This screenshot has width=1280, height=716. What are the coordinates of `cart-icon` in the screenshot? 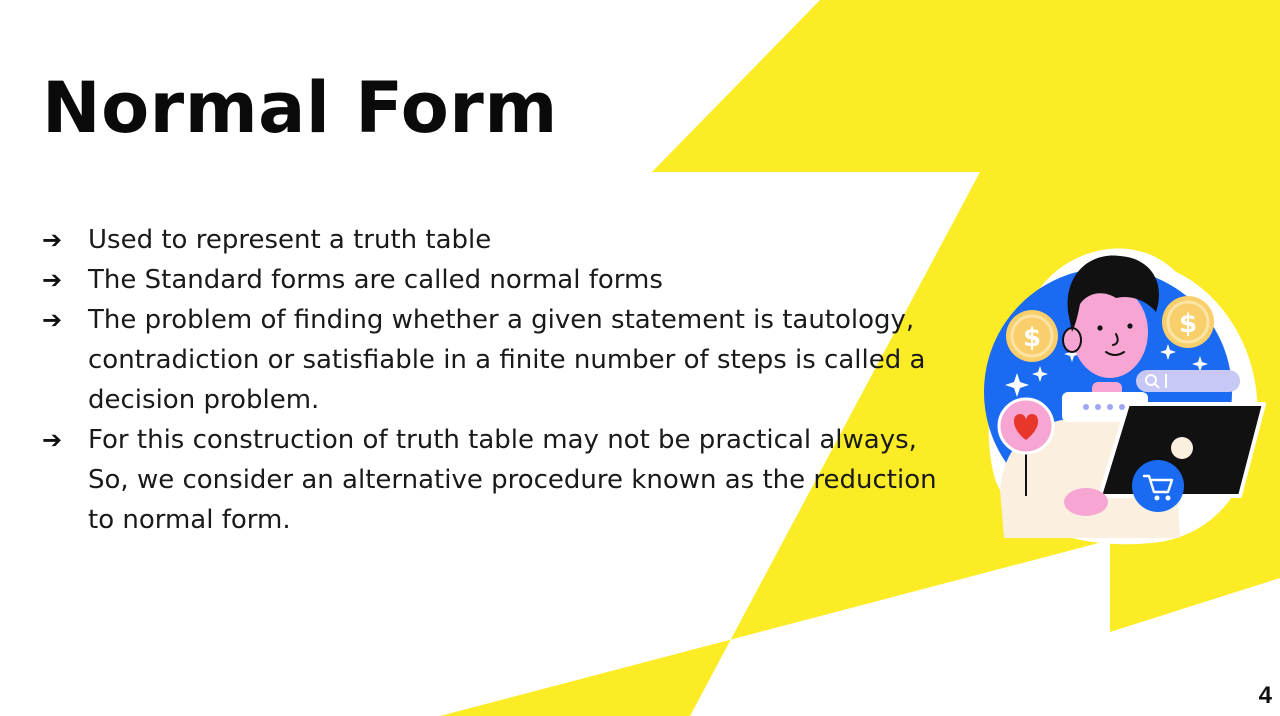 It's located at (1158, 486).